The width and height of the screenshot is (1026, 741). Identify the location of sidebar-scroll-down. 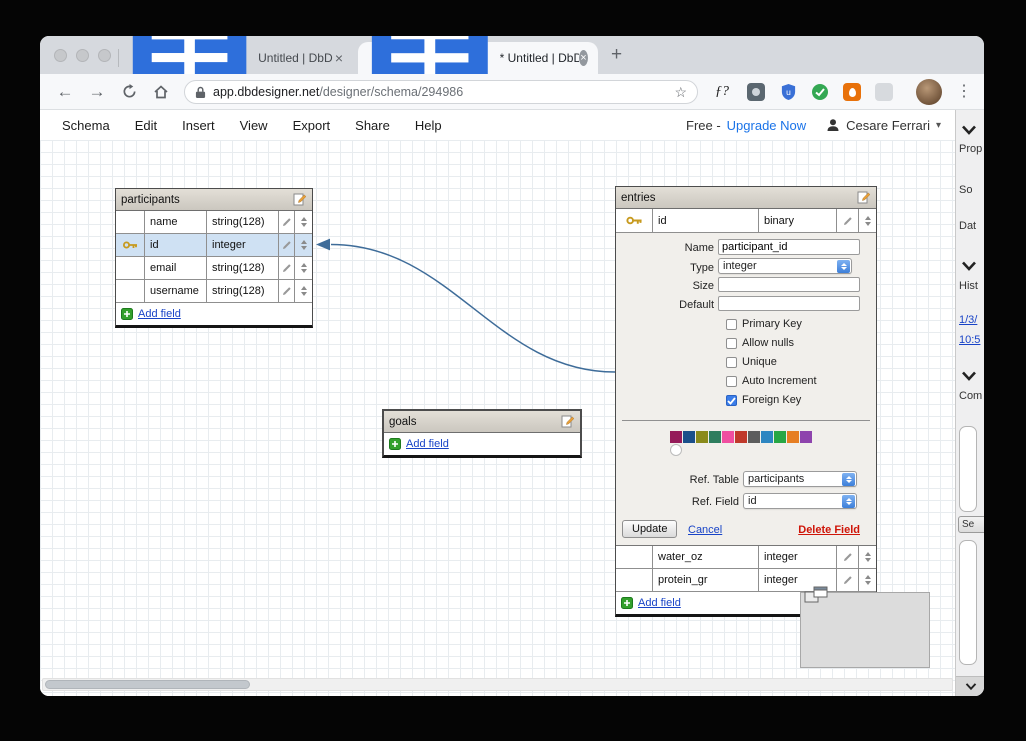
(970, 686).